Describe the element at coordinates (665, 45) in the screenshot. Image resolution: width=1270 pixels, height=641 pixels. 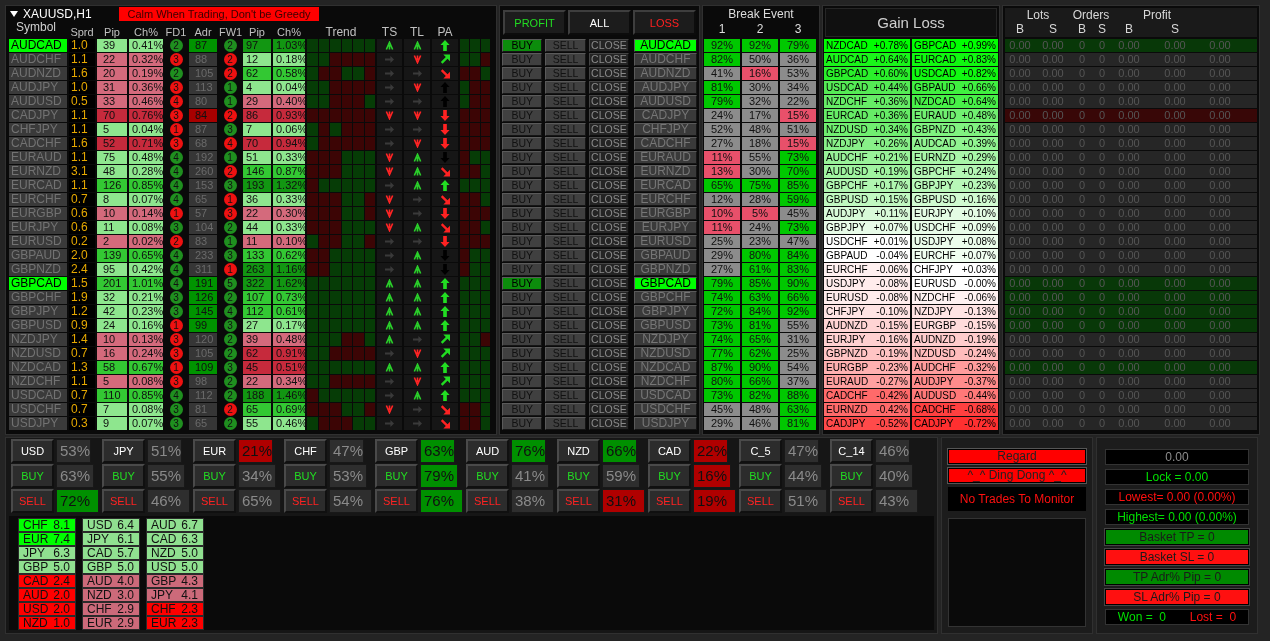
I see `symbol-button: AUDCAD` at that location.